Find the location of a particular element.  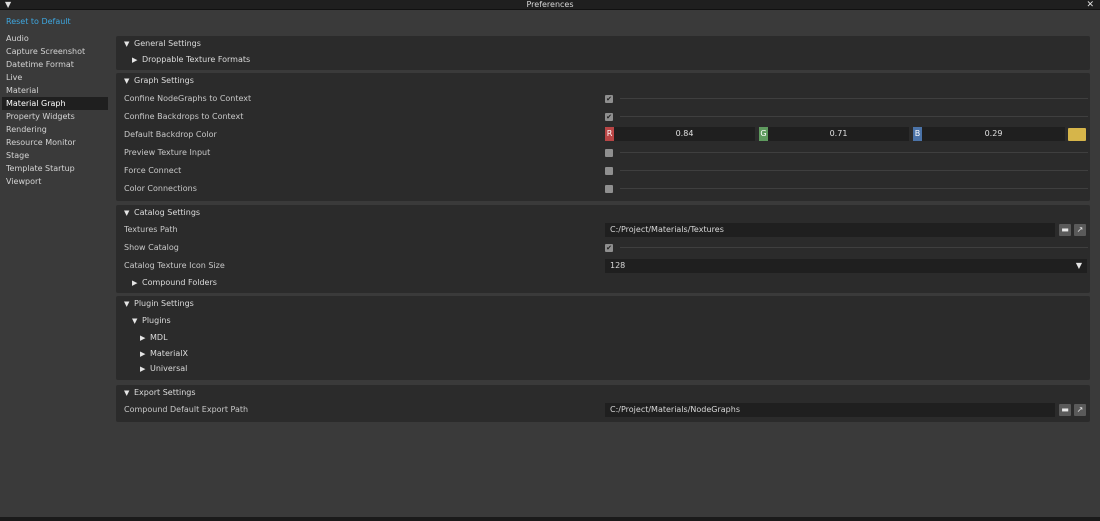

graph-settings-header: ▼ Graph Settings is located at coordinates (159, 81).